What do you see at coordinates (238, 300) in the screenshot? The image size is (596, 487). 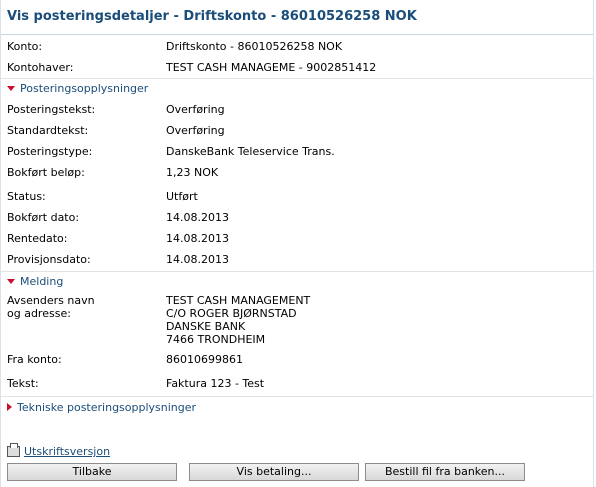 I see `address-line: TEST CASH MANAGEMENT` at bounding box center [238, 300].